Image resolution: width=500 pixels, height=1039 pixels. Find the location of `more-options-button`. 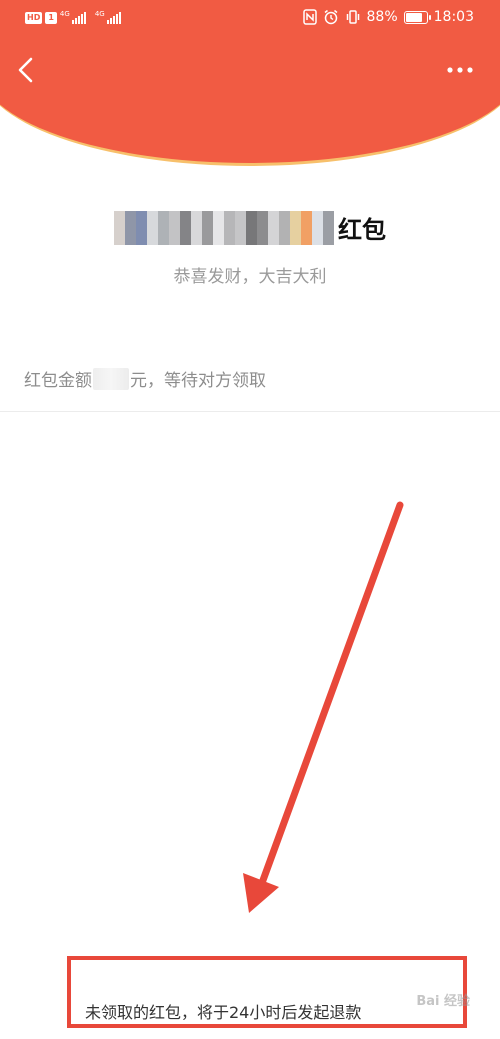

more-options-button is located at coordinates (460, 70).